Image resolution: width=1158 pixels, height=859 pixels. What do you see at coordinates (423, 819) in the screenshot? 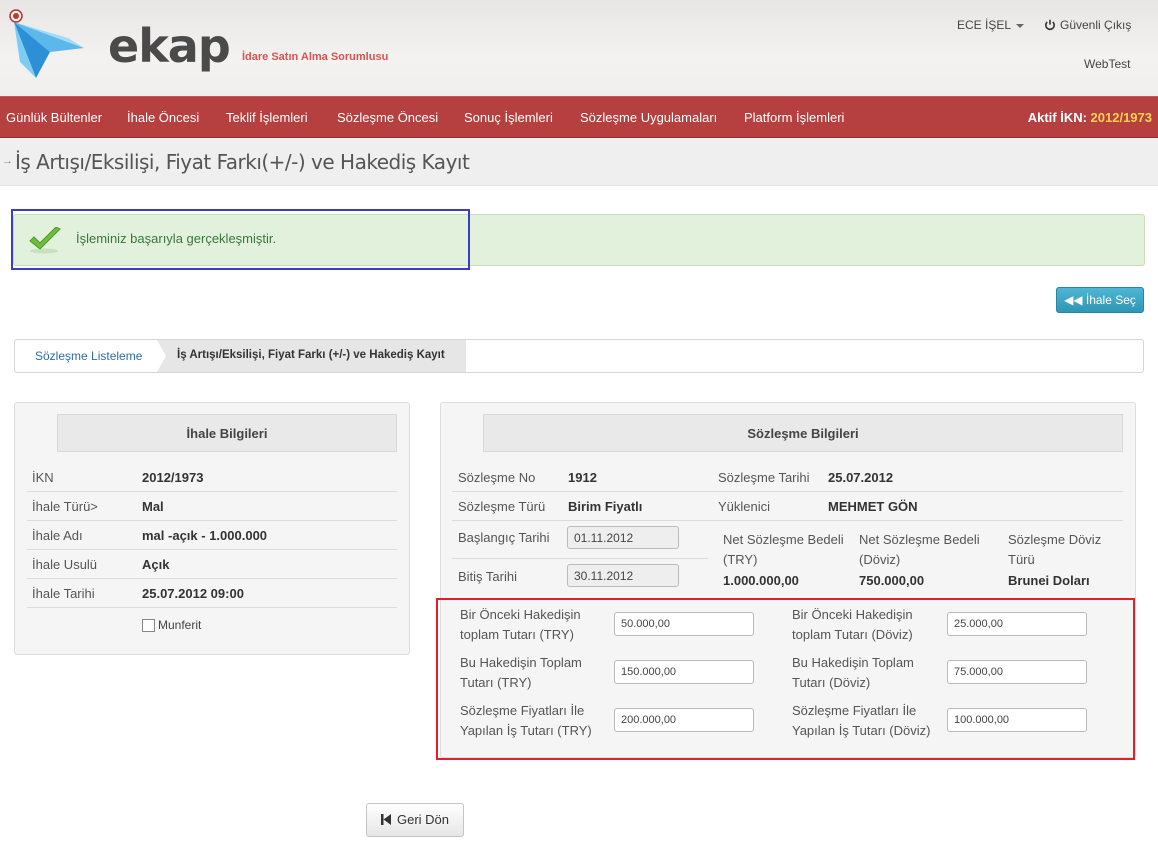
I see `back-label: Geri Dön` at bounding box center [423, 819].